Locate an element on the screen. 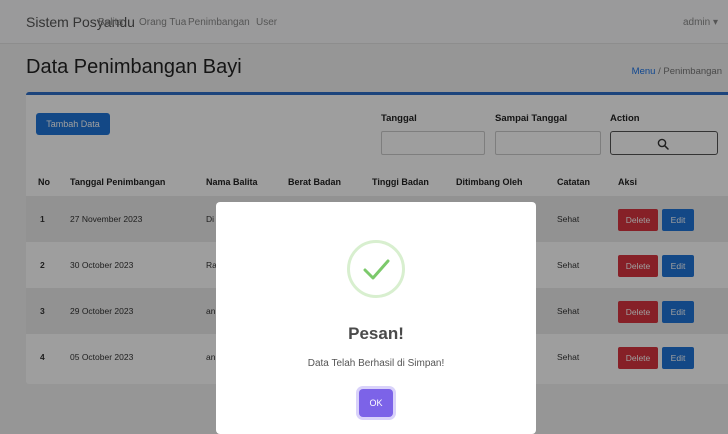 This screenshot has width=728, height=434. checkmark-success-icon is located at coordinates (376, 269).